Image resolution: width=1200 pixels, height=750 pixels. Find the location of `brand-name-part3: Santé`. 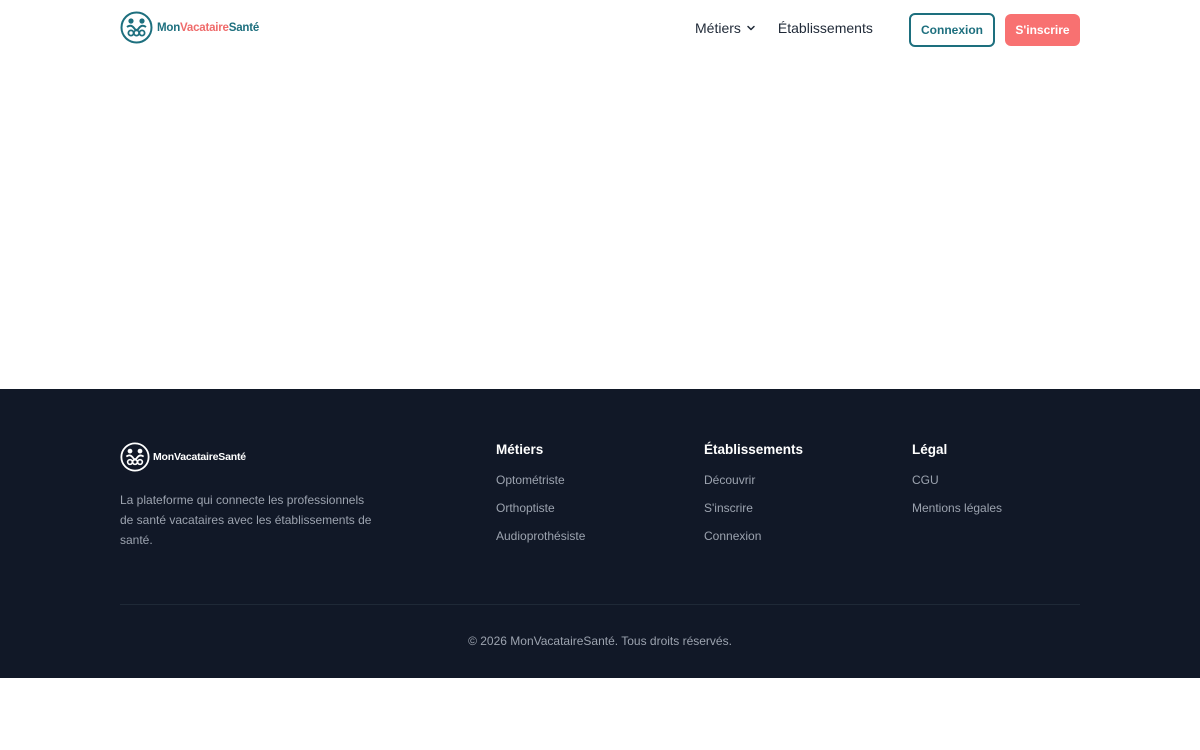

brand-name-part3: Santé is located at coordinates (244, 27).